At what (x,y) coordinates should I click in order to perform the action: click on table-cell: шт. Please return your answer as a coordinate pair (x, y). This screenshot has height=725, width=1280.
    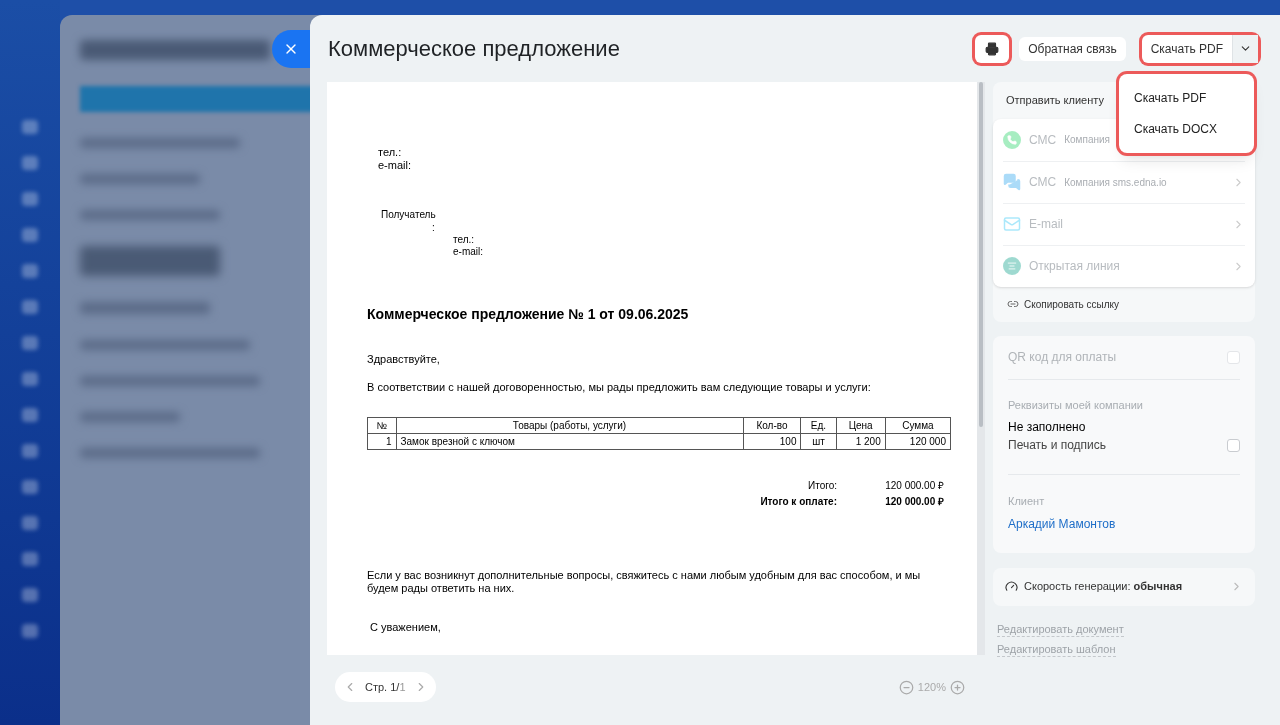
    Looking at the image, I should click on (818, 441).